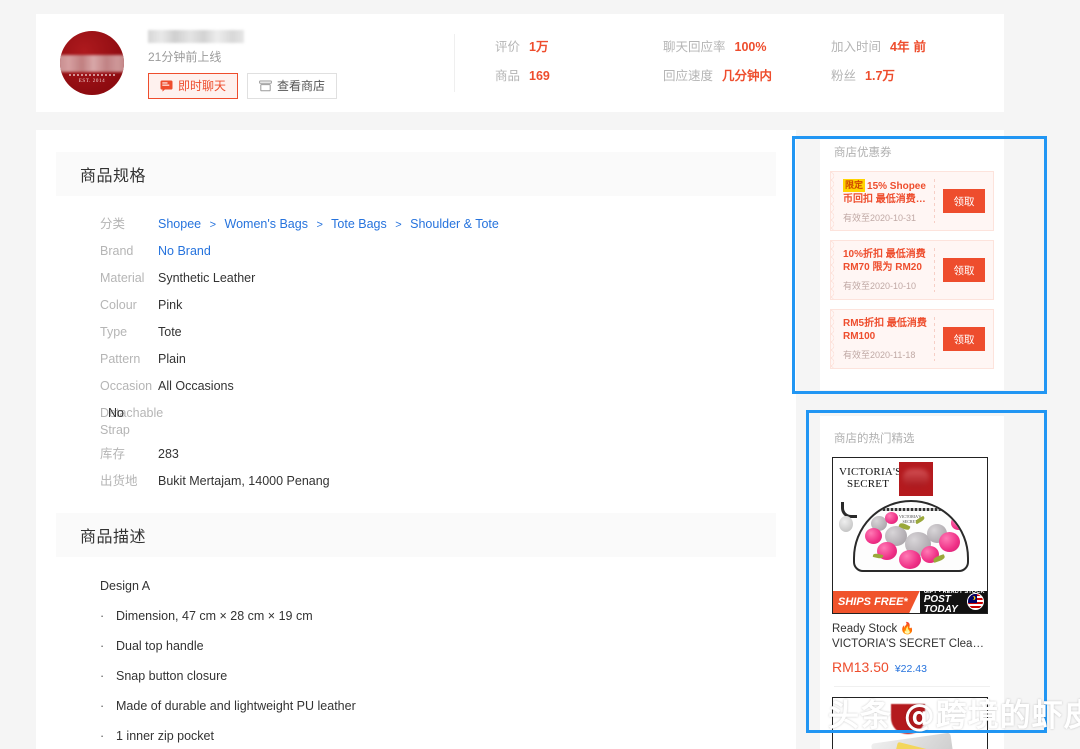 The image size is (1080, 749). I want to click on bag-zipper-icon, so click(911, 509).